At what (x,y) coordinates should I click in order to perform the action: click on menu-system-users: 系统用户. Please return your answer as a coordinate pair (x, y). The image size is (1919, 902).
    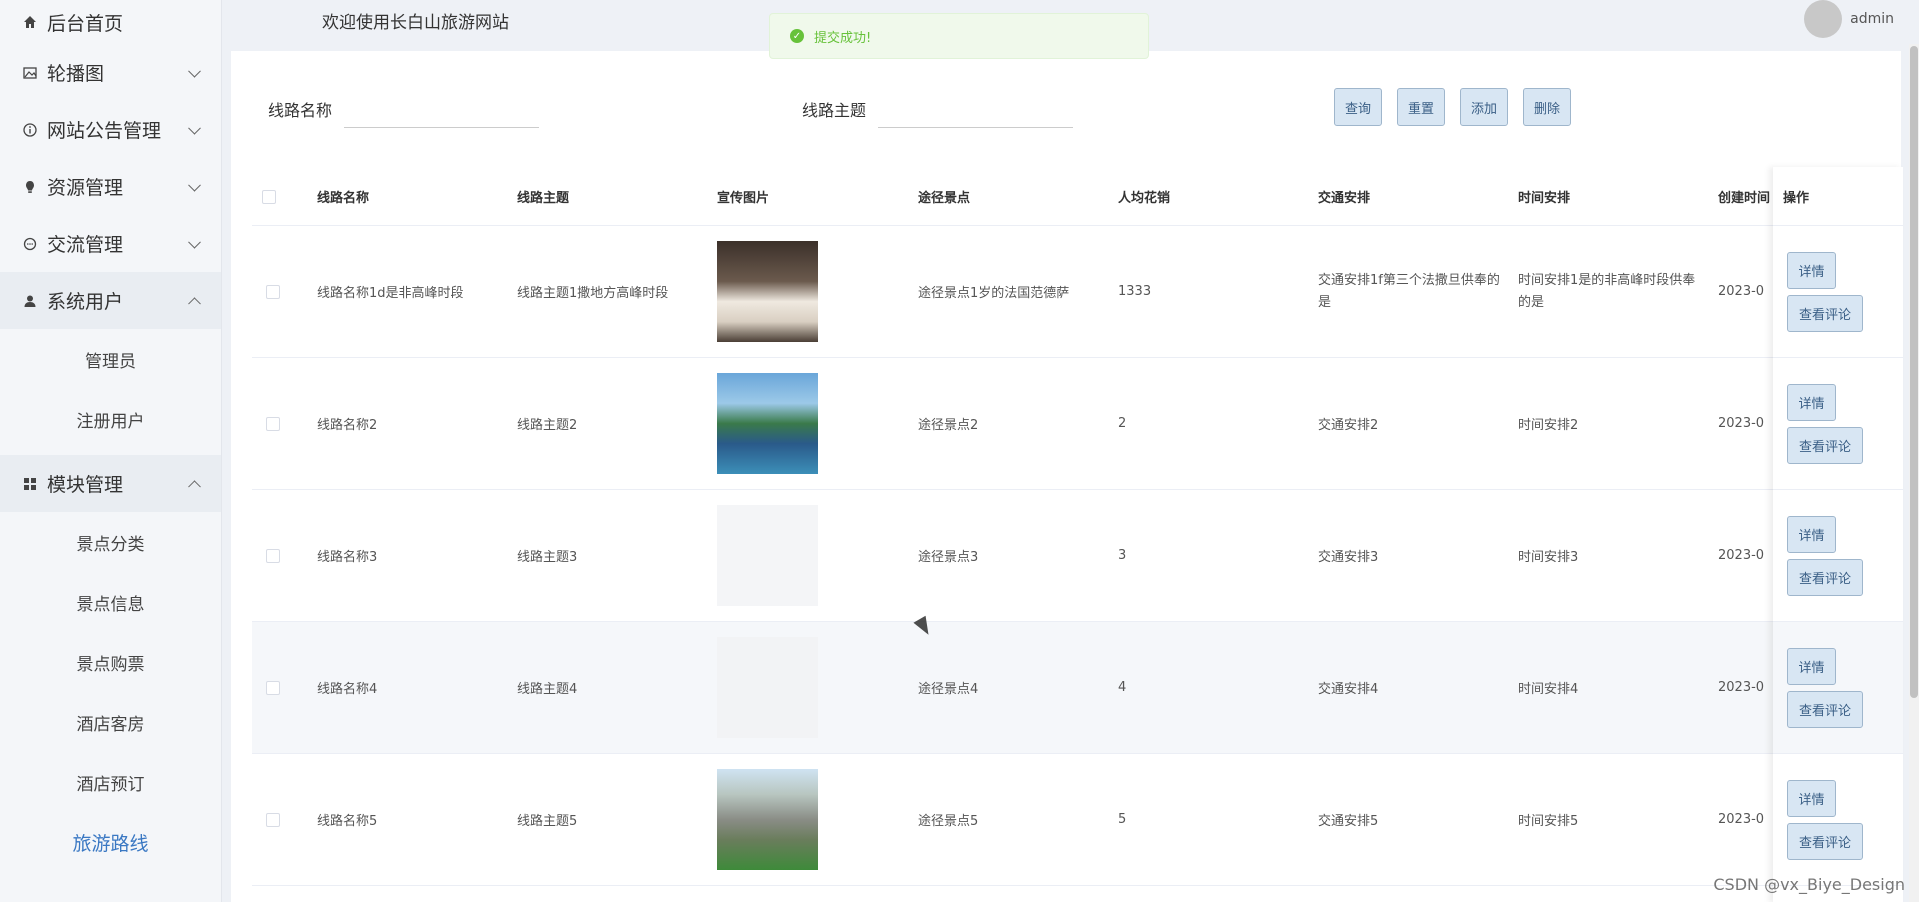
    Looking at the image, I should click on (110, 300).